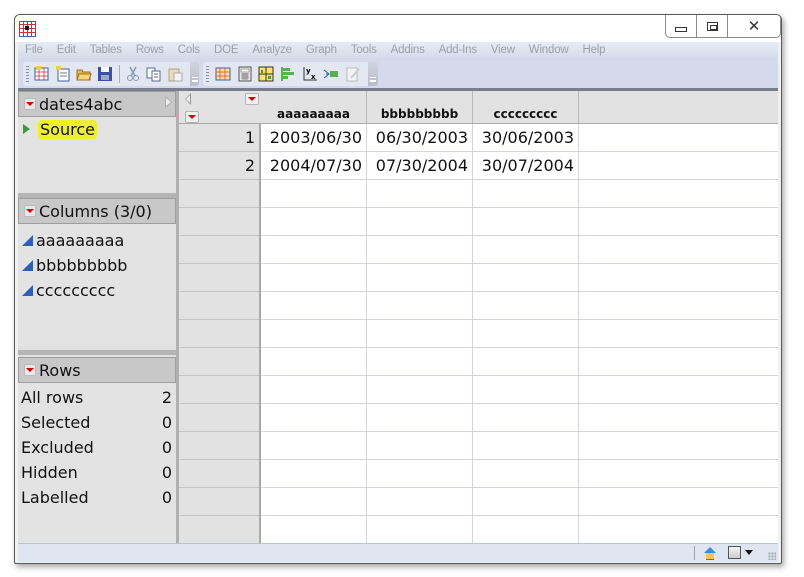  Describe the element at coordinates (226, 50) in the screenshot. I see `menu-doe: DOE` at that location.